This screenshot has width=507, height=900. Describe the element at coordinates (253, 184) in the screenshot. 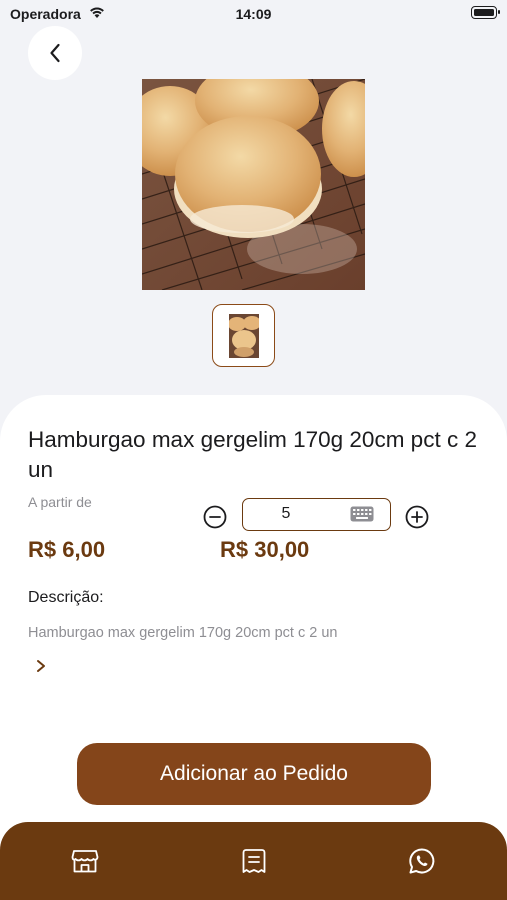

I see `product-image` at that location.